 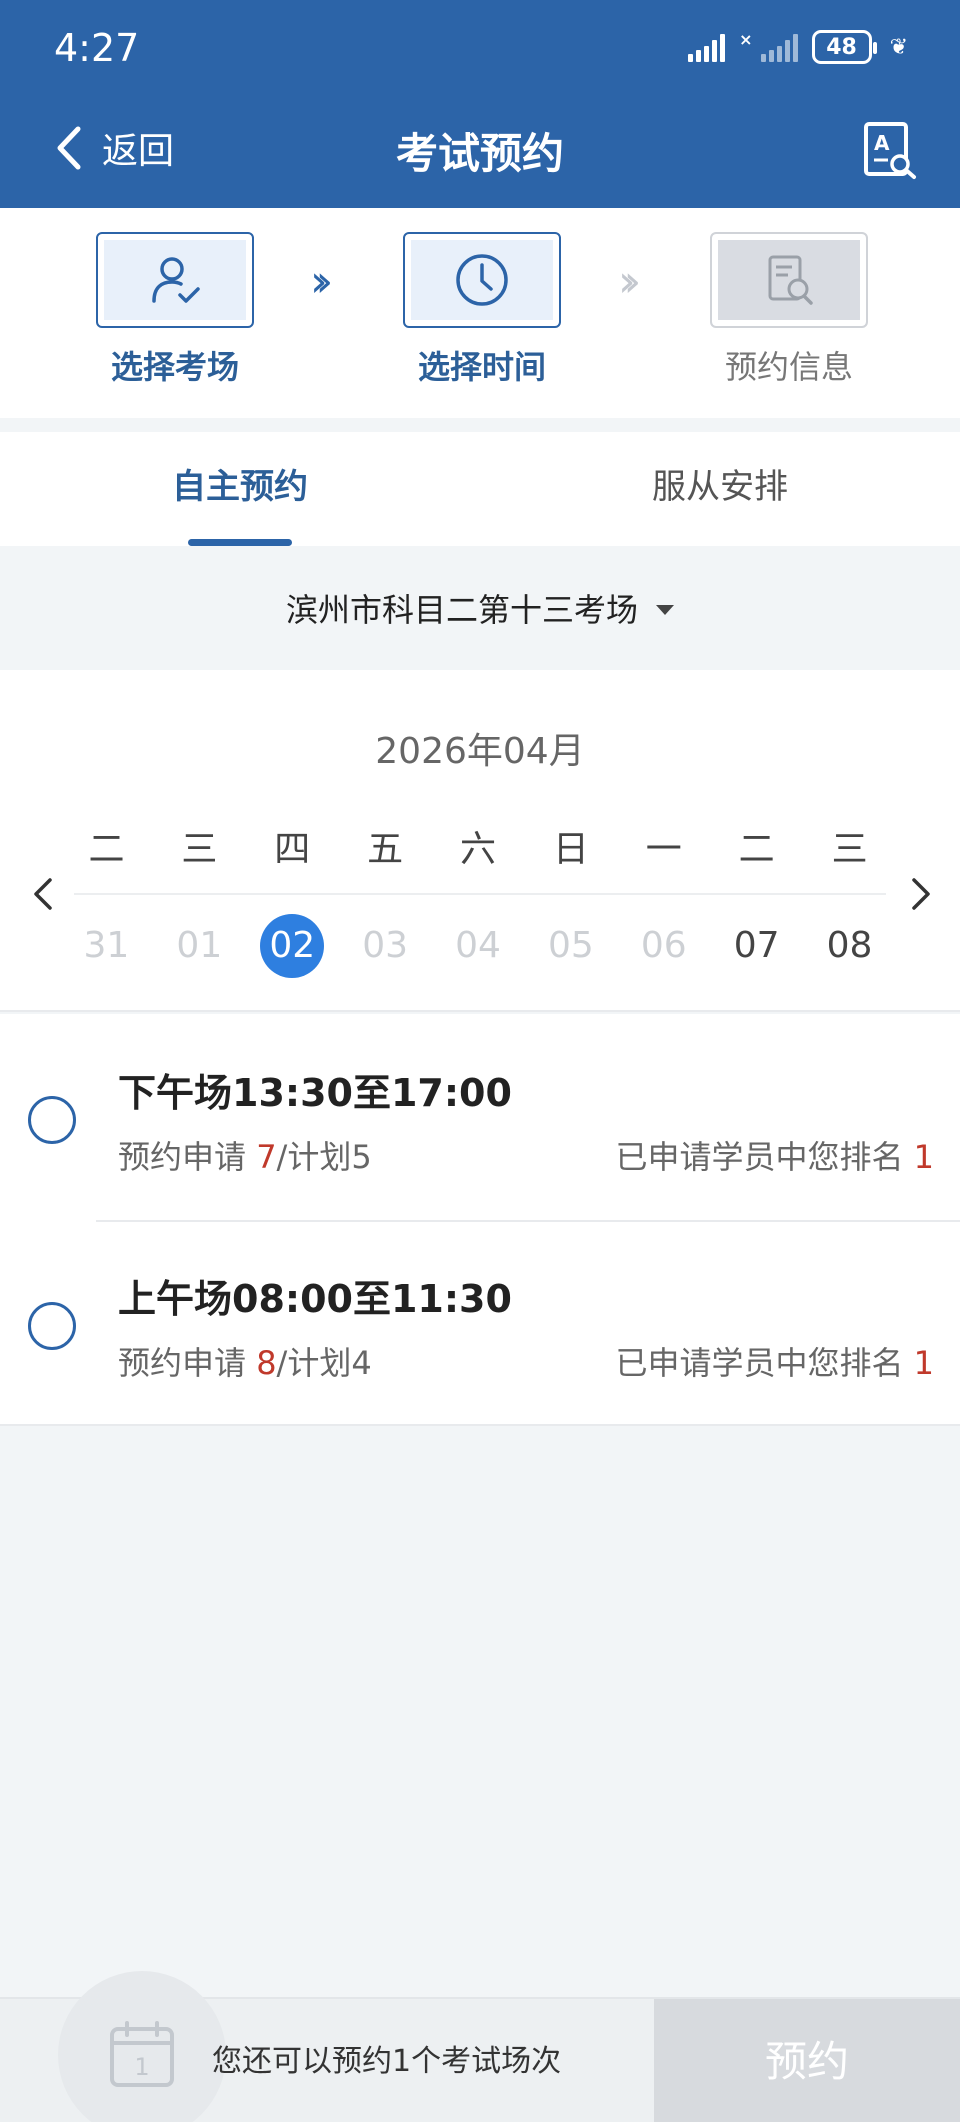 I want to click on battery-icon: 48, so click(x=844, y=47).